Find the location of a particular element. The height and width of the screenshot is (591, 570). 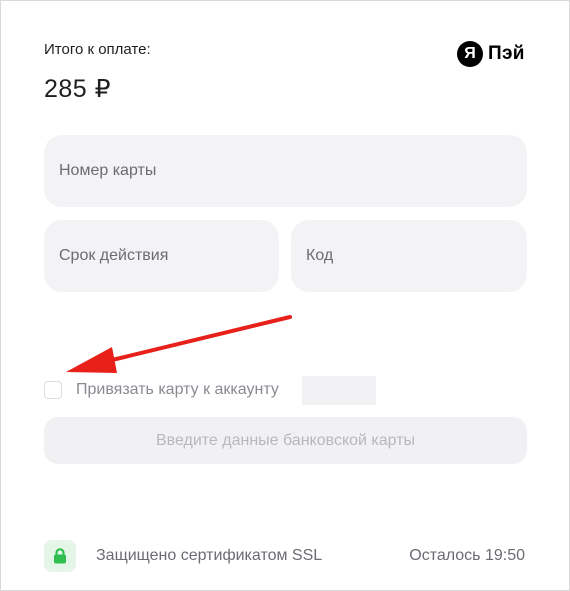

brand-name: Пэй is located at coordinates (506, 53).